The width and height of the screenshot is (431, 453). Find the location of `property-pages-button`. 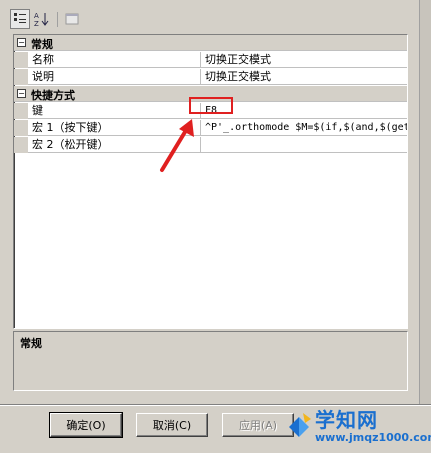

property-pages-button is located at coordinates (72, 19).